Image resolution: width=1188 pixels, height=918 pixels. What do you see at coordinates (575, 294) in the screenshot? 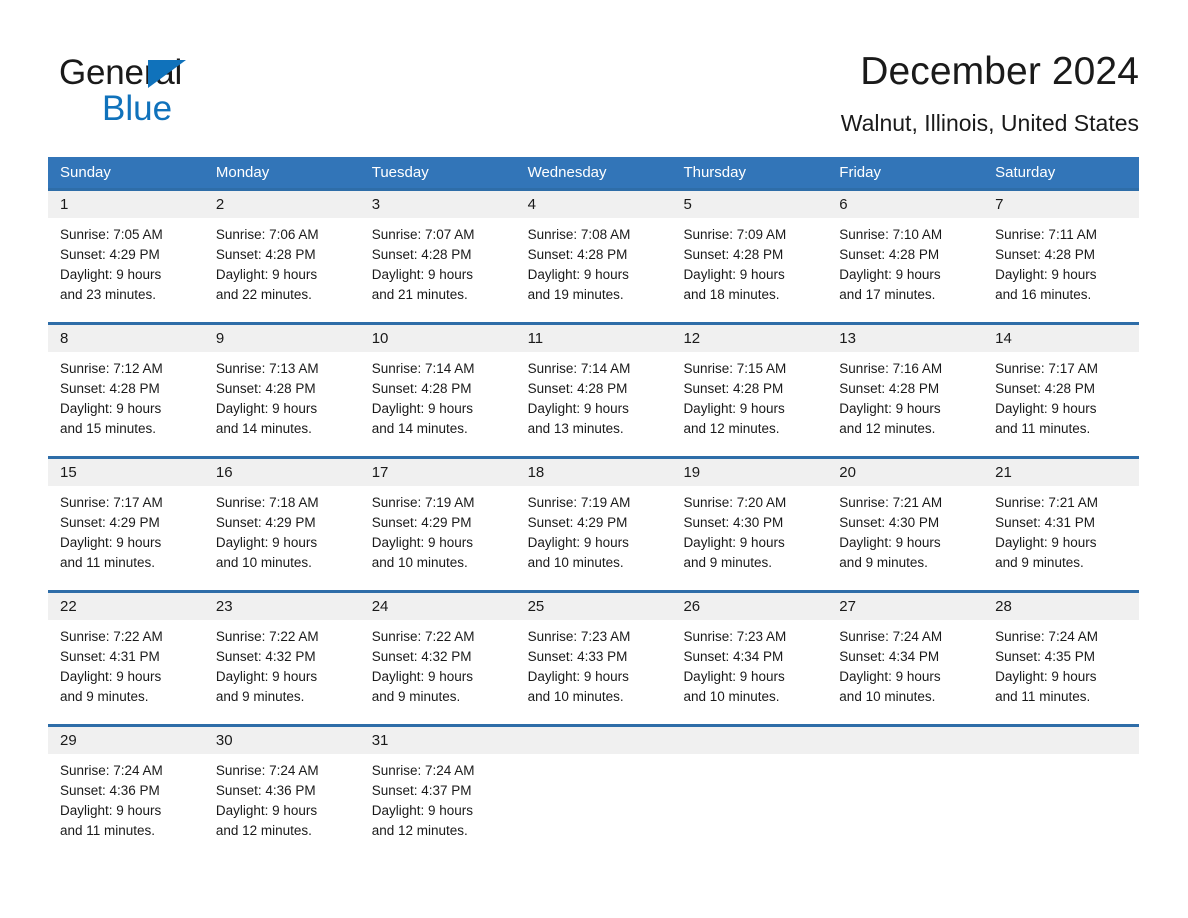
I see `daylight-line-2: and 19 minutes.` at bounding box center [575, 294].